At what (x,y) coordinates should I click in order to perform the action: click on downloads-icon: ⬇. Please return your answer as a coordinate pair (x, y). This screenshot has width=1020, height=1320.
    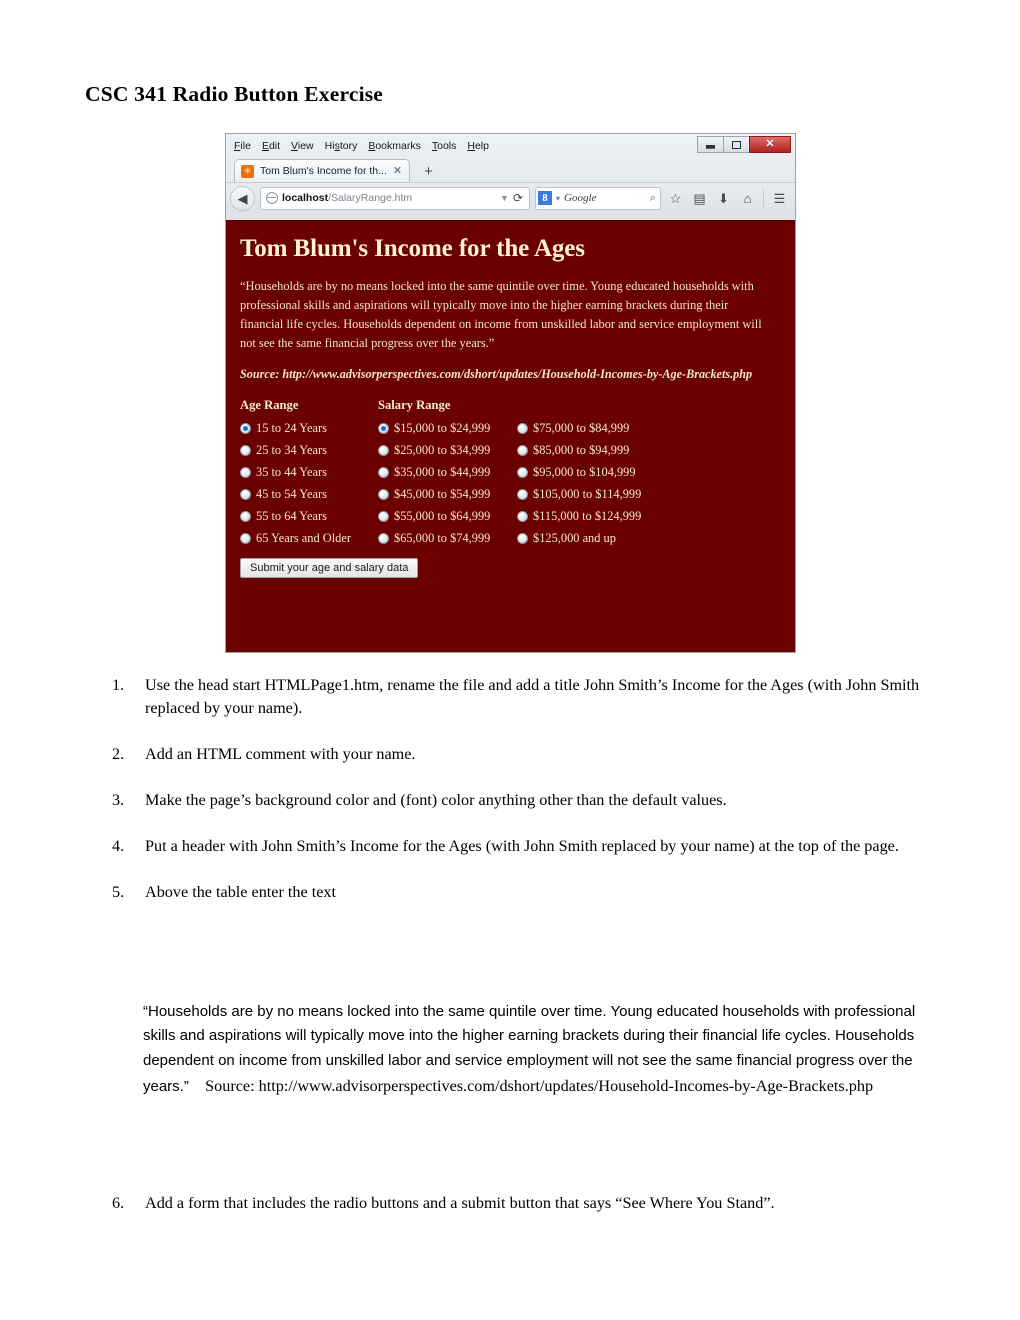
    Looking at the image, I should click on (723, 198).